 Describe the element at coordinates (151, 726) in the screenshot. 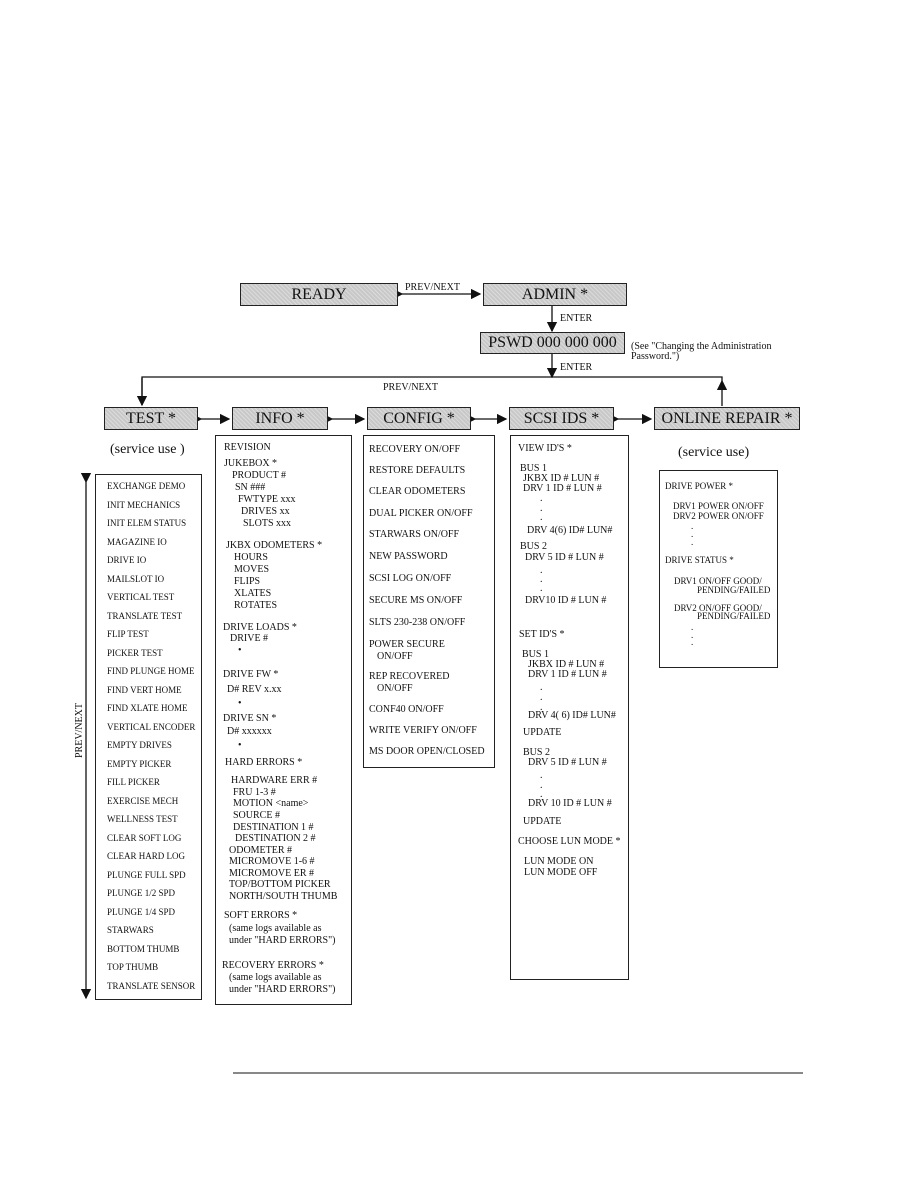

I see `test-menu-item: VERTICAL ENCODER` at that location.